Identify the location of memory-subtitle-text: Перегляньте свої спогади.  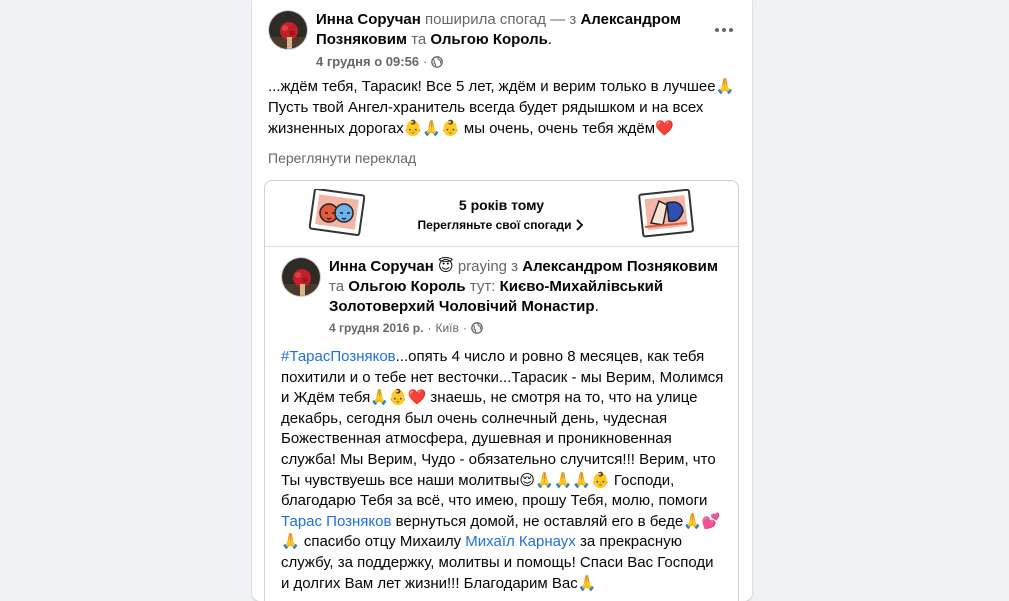
(494, 225).